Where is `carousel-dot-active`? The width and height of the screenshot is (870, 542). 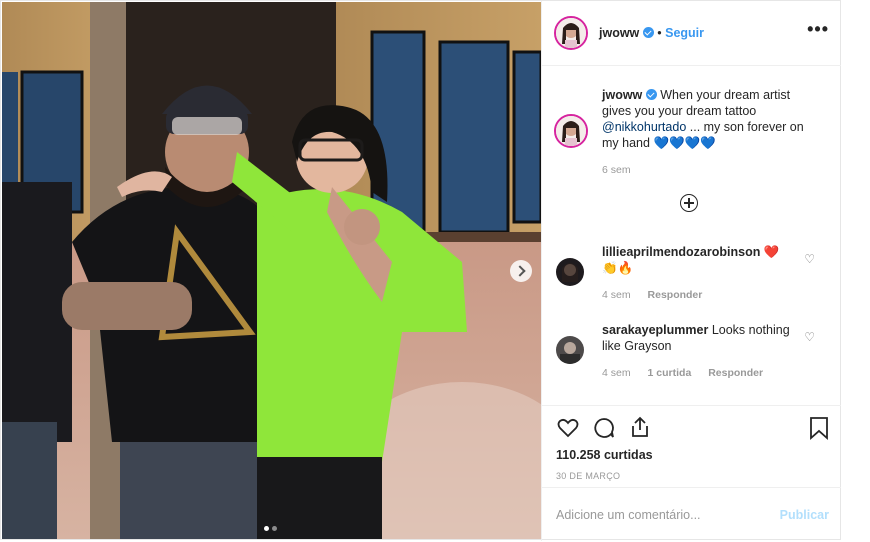 carousel-dot-active is located at coordinates (266, 528).